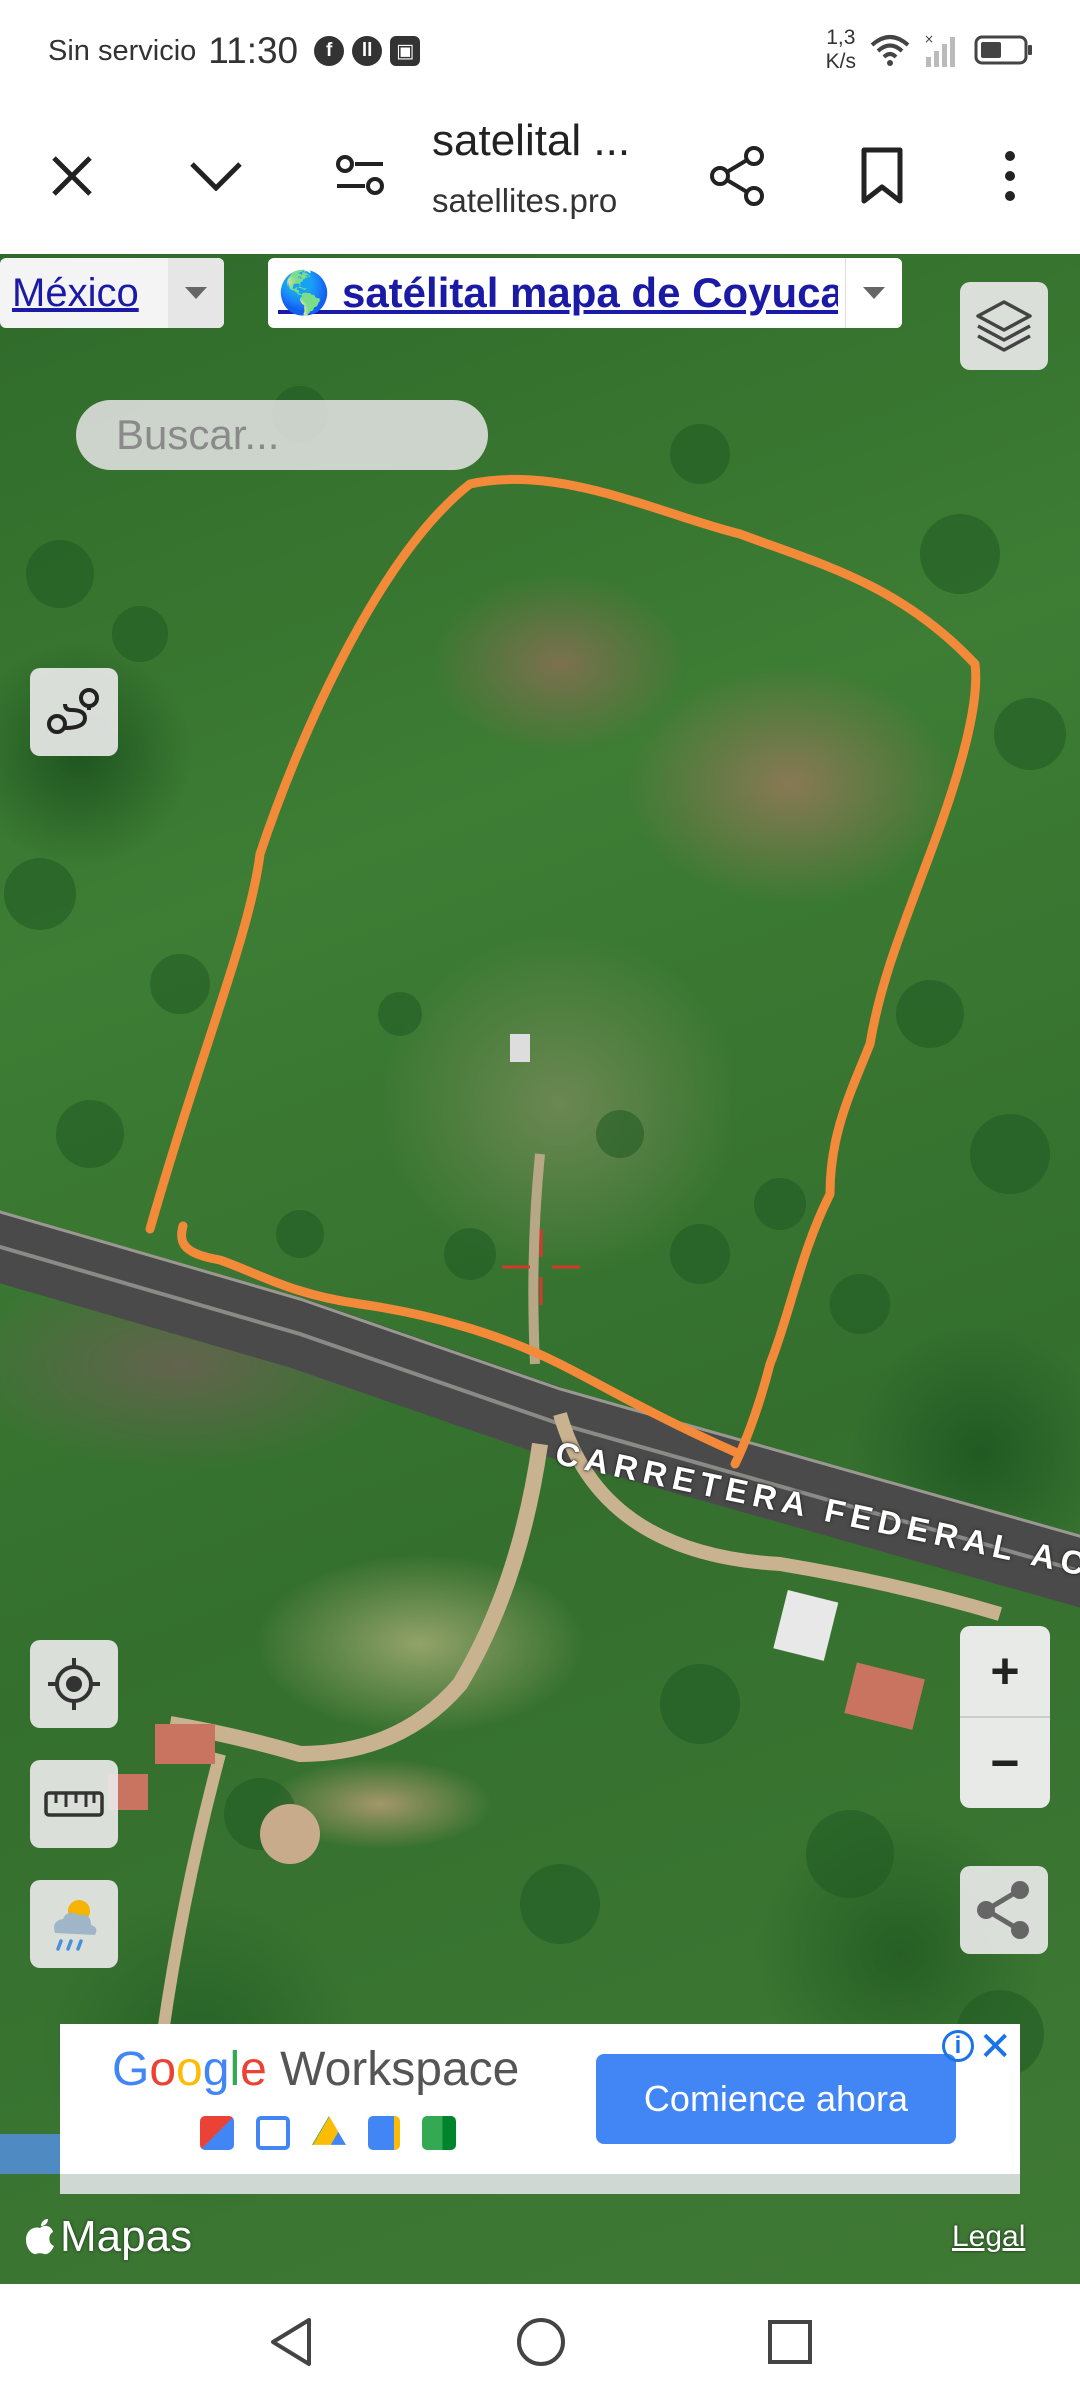 This screenshot has width=1080, height=2400. I want to click on wifi-icon, so click(890, 50).